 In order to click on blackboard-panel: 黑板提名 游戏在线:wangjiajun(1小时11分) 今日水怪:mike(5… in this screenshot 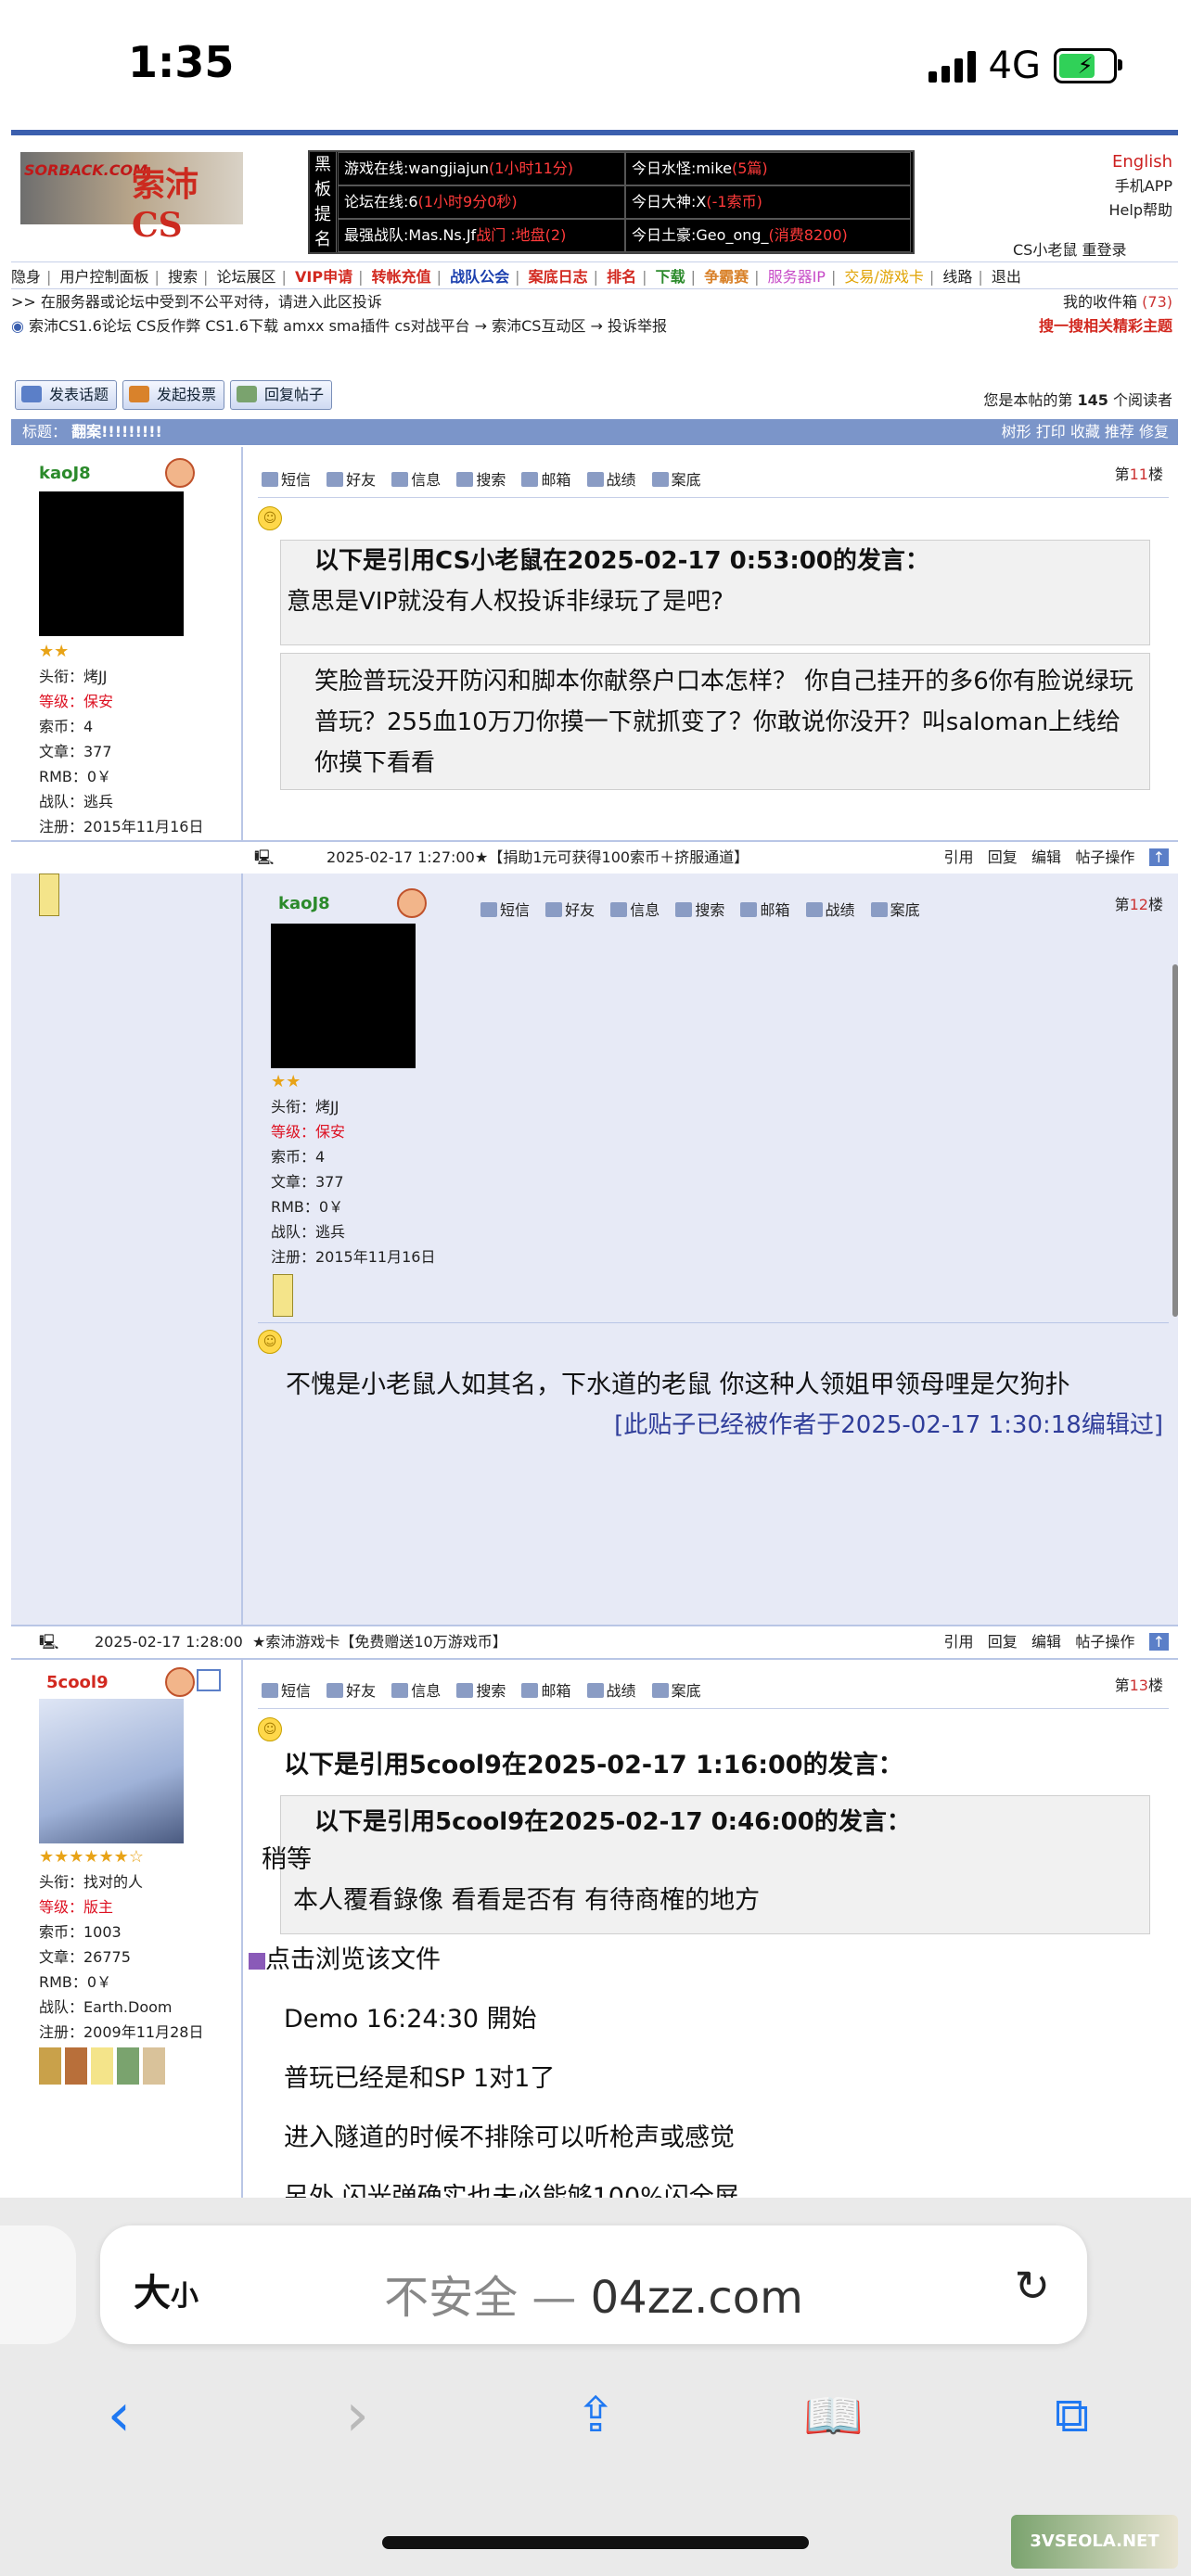, I will do `click(611, 202)`.